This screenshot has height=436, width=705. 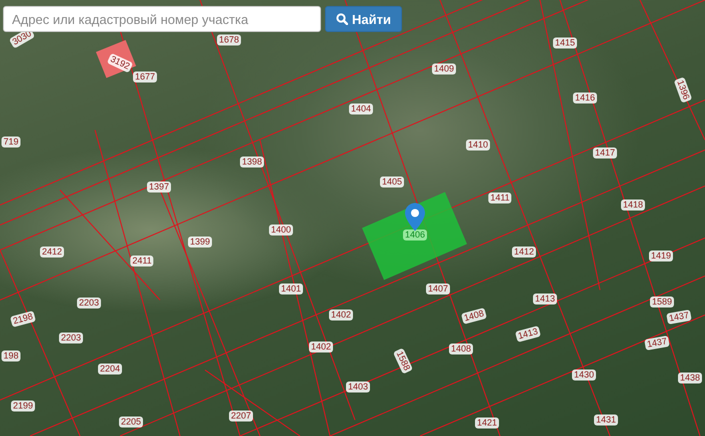 What do you see at coordinates (52, 252) in the screenshot?
I see `parcel-number: 2412` at bounding box center [52, 252].